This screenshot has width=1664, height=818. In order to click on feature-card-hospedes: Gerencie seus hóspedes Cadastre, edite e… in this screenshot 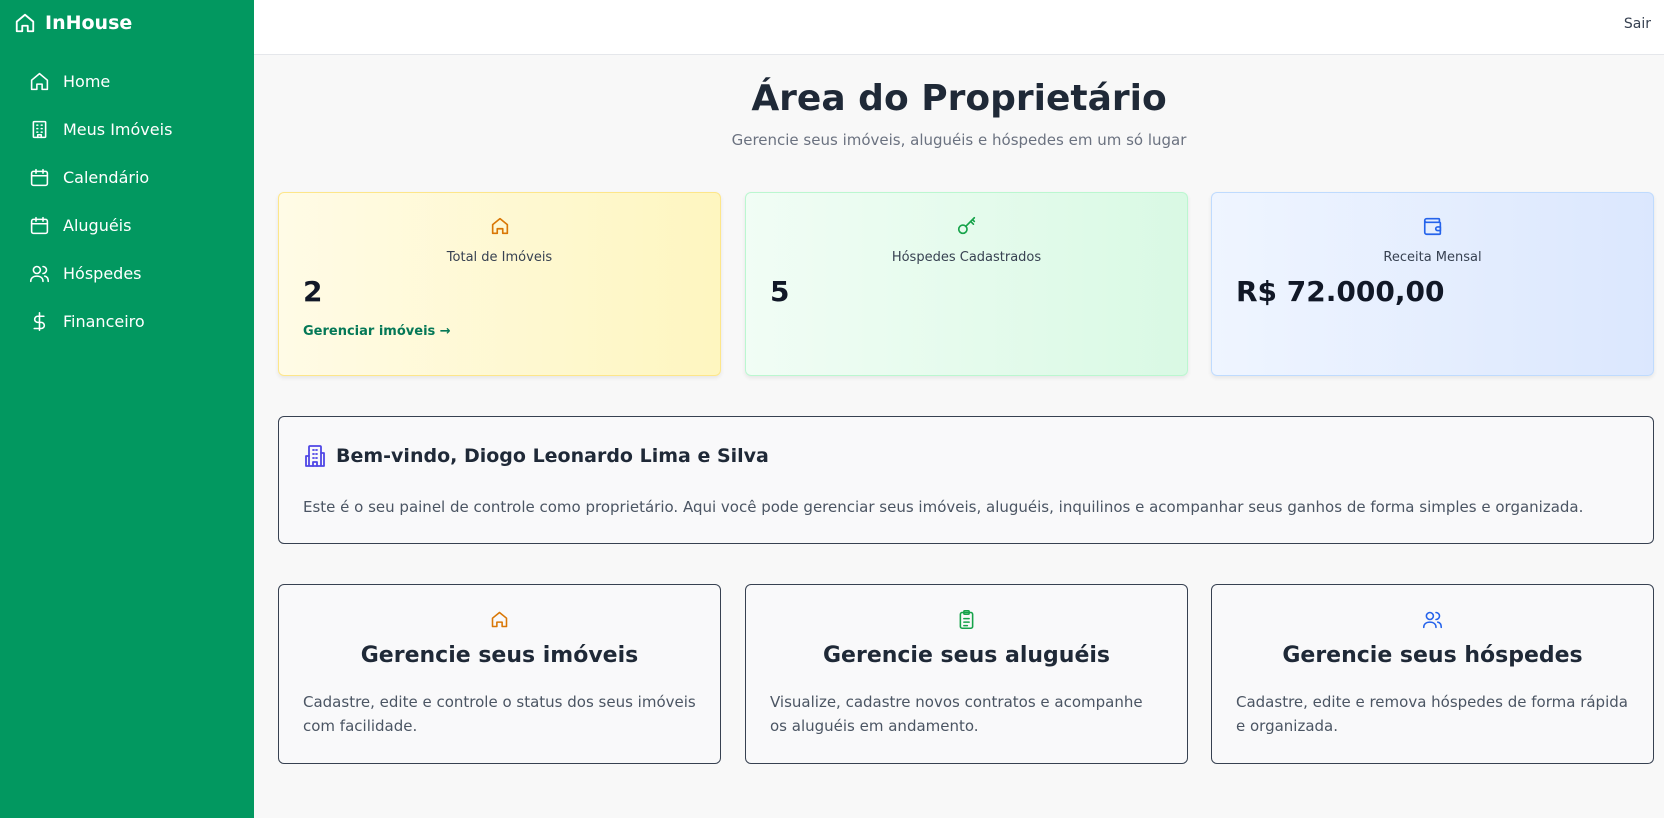, I will do `click(1432, 674)`.